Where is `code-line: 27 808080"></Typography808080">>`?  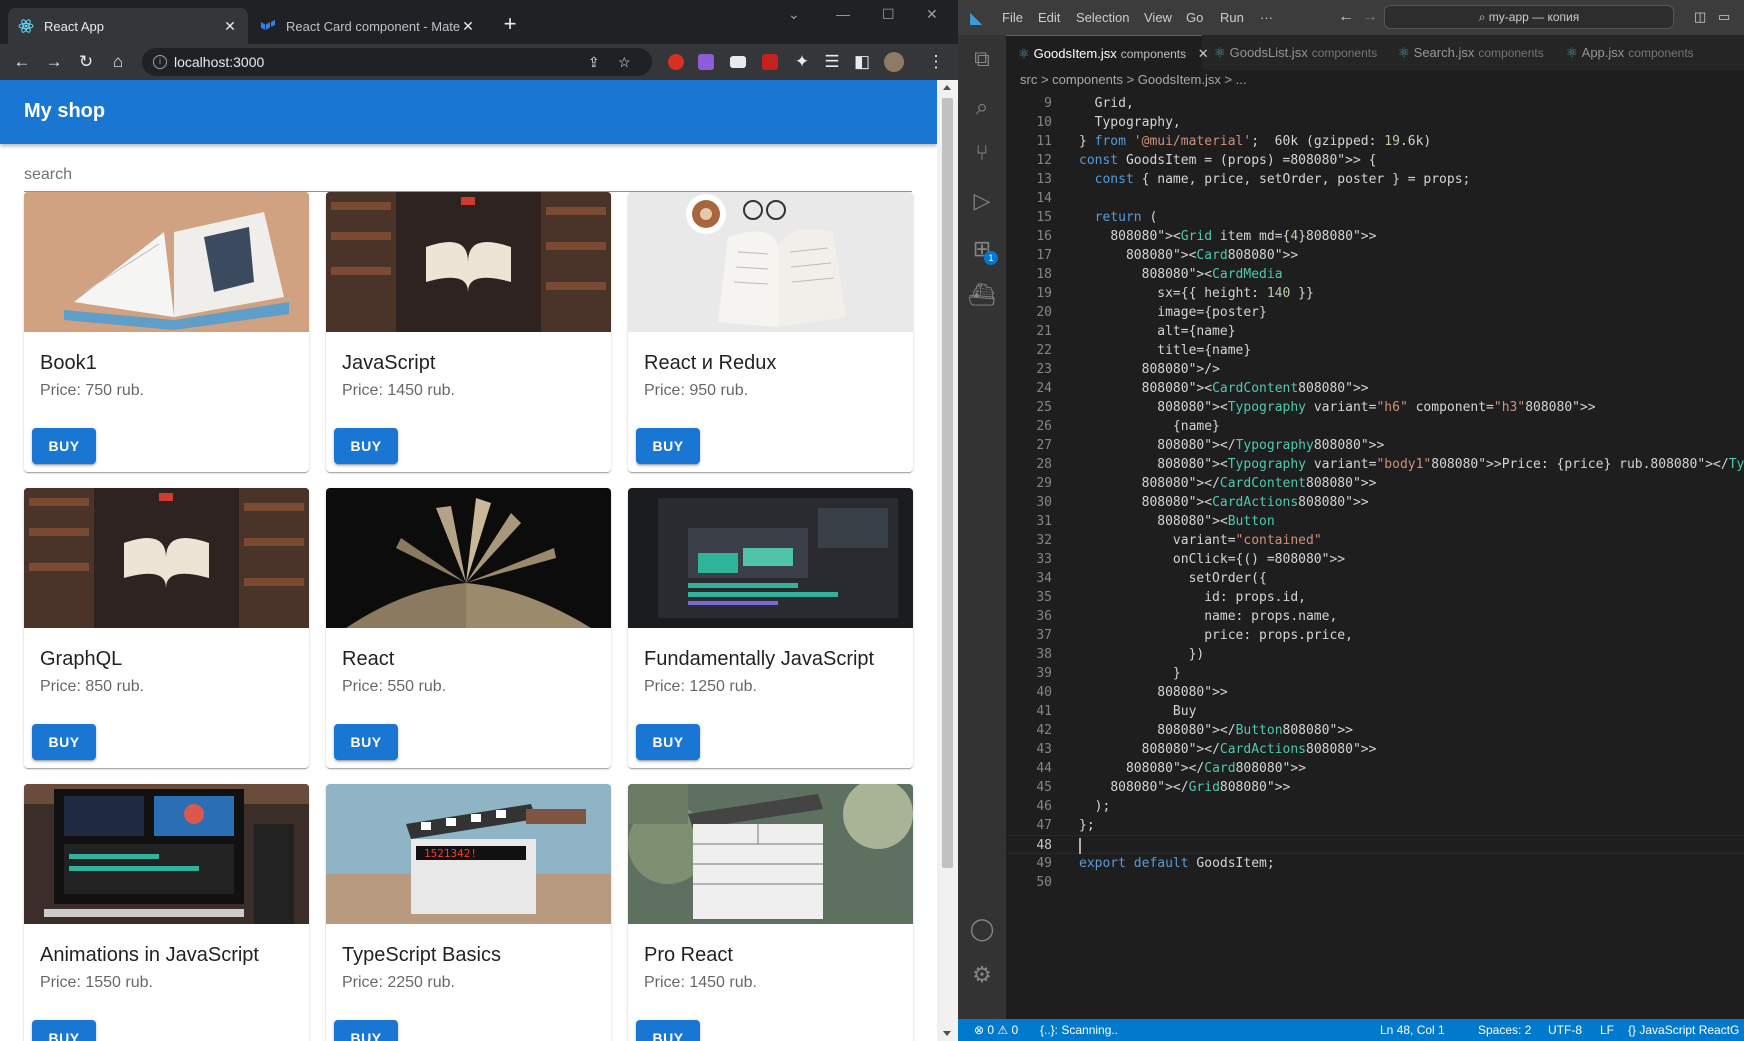 code-line: 27 808080"></Typography808080">> is located at coordinates (1375, 445).